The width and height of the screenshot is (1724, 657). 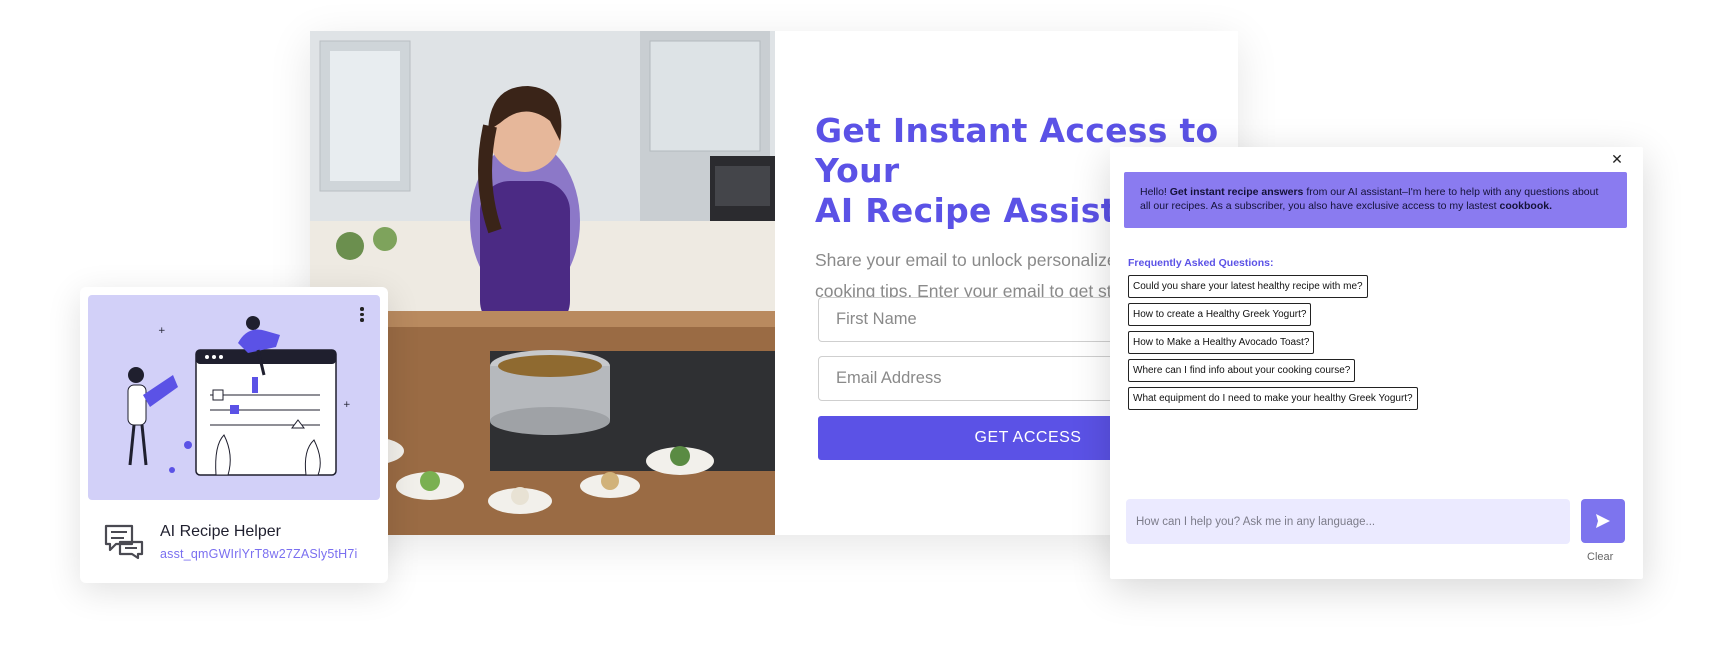 I want to click on faq-item: How to Make a Healthy Avocado Toast?, so click(x=1221, y=342).